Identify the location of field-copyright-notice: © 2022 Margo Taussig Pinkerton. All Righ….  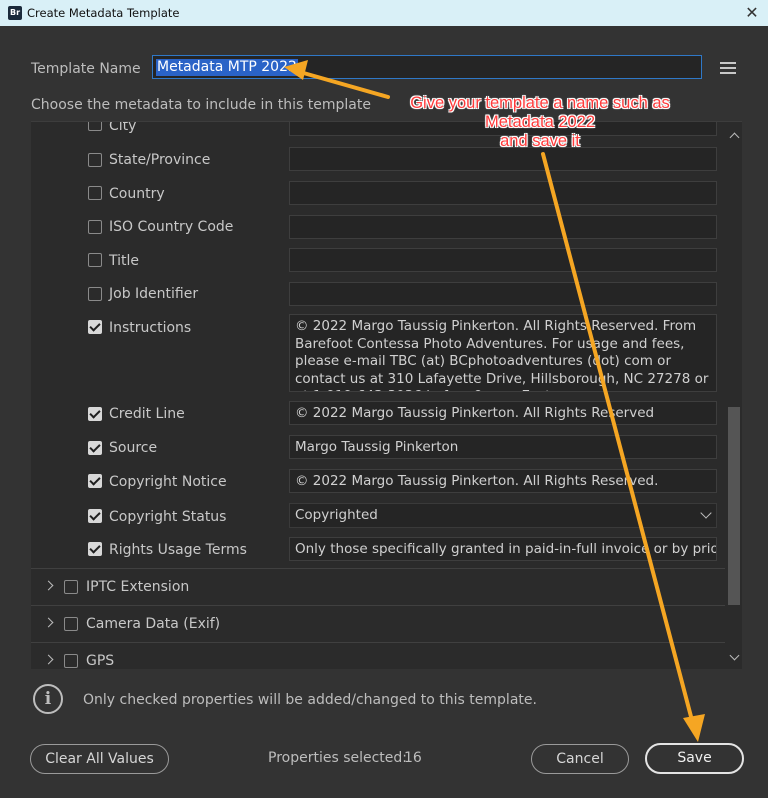
(503, 481).